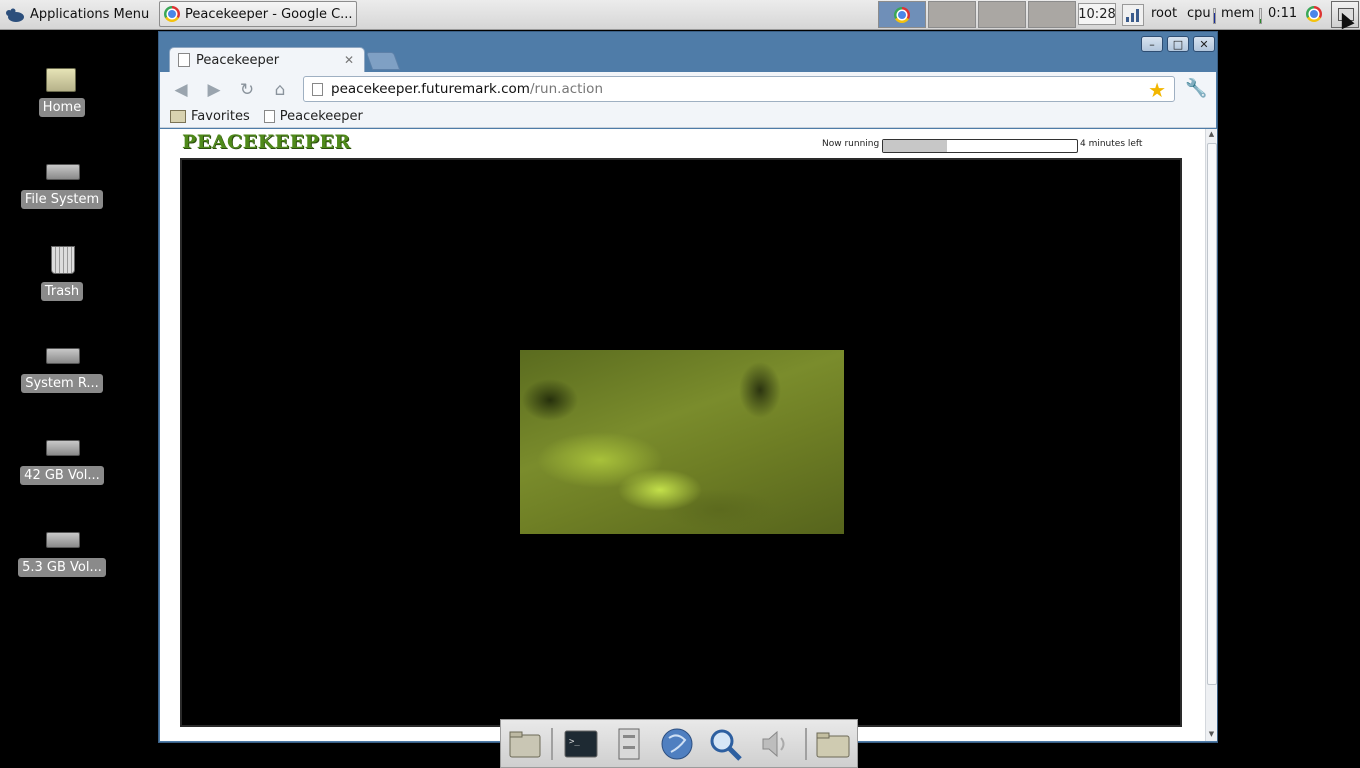  I want to click on desktop-icon-file-system: File System, so click(62, 181).